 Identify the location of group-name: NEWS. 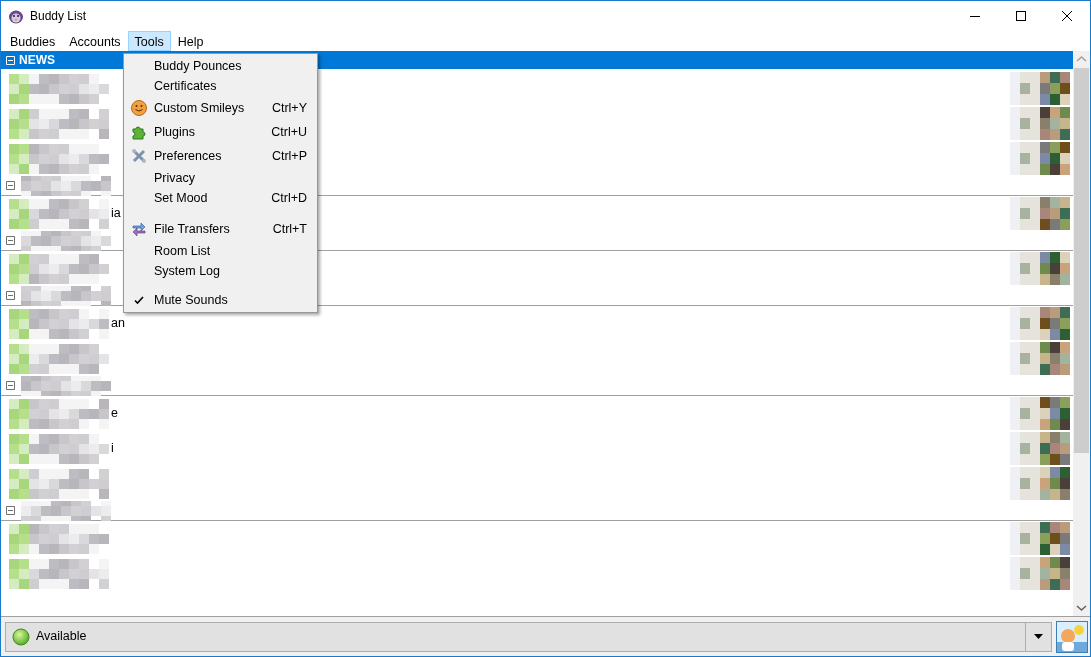
(37, 60).